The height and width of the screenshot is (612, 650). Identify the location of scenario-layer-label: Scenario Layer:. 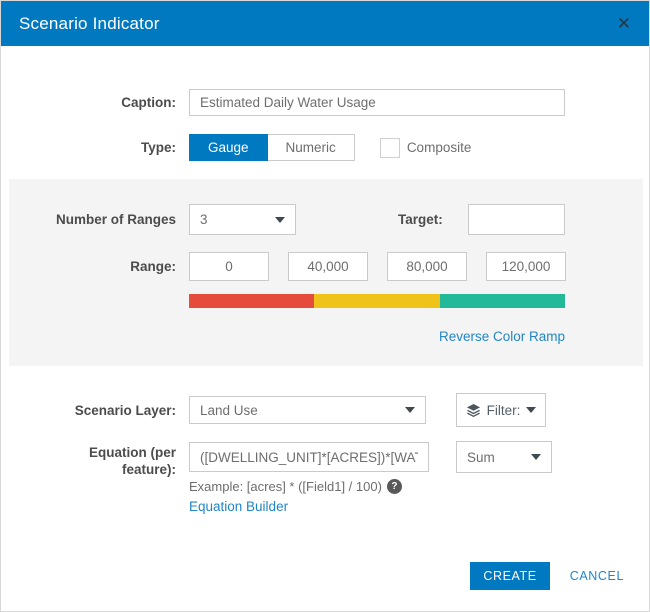
(125, 410).